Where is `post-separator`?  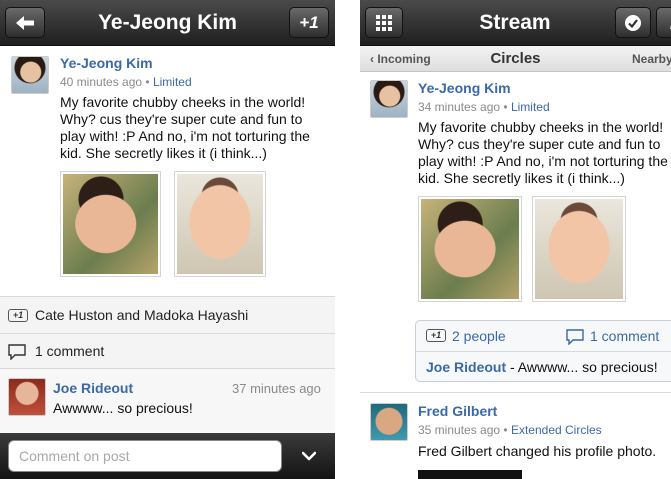 post-separator is located at coordinates (515, 392).